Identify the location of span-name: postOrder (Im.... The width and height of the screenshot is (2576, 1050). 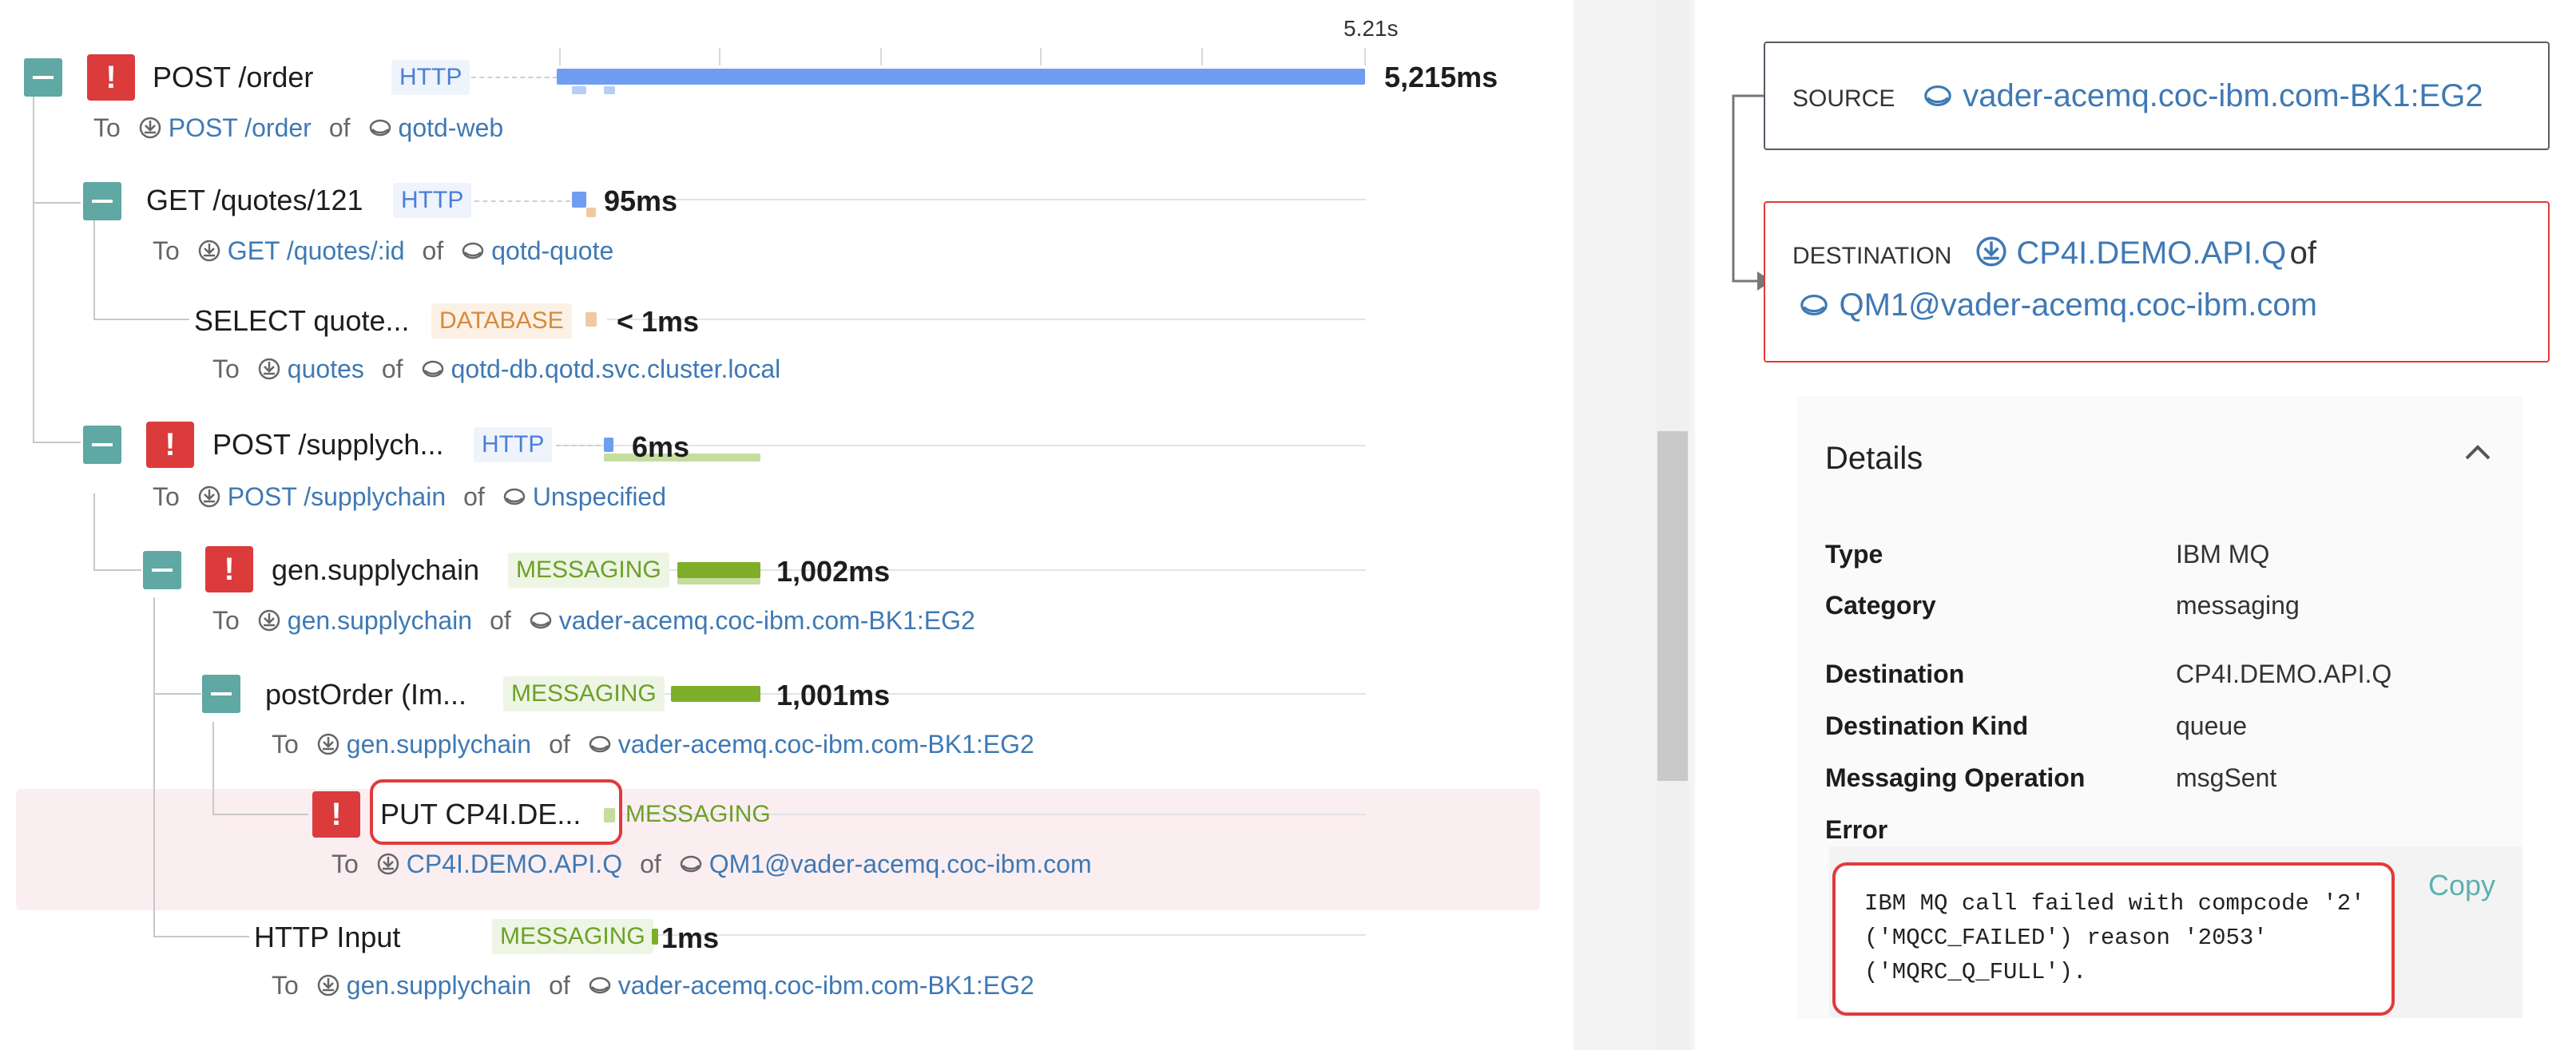
(365, 695).